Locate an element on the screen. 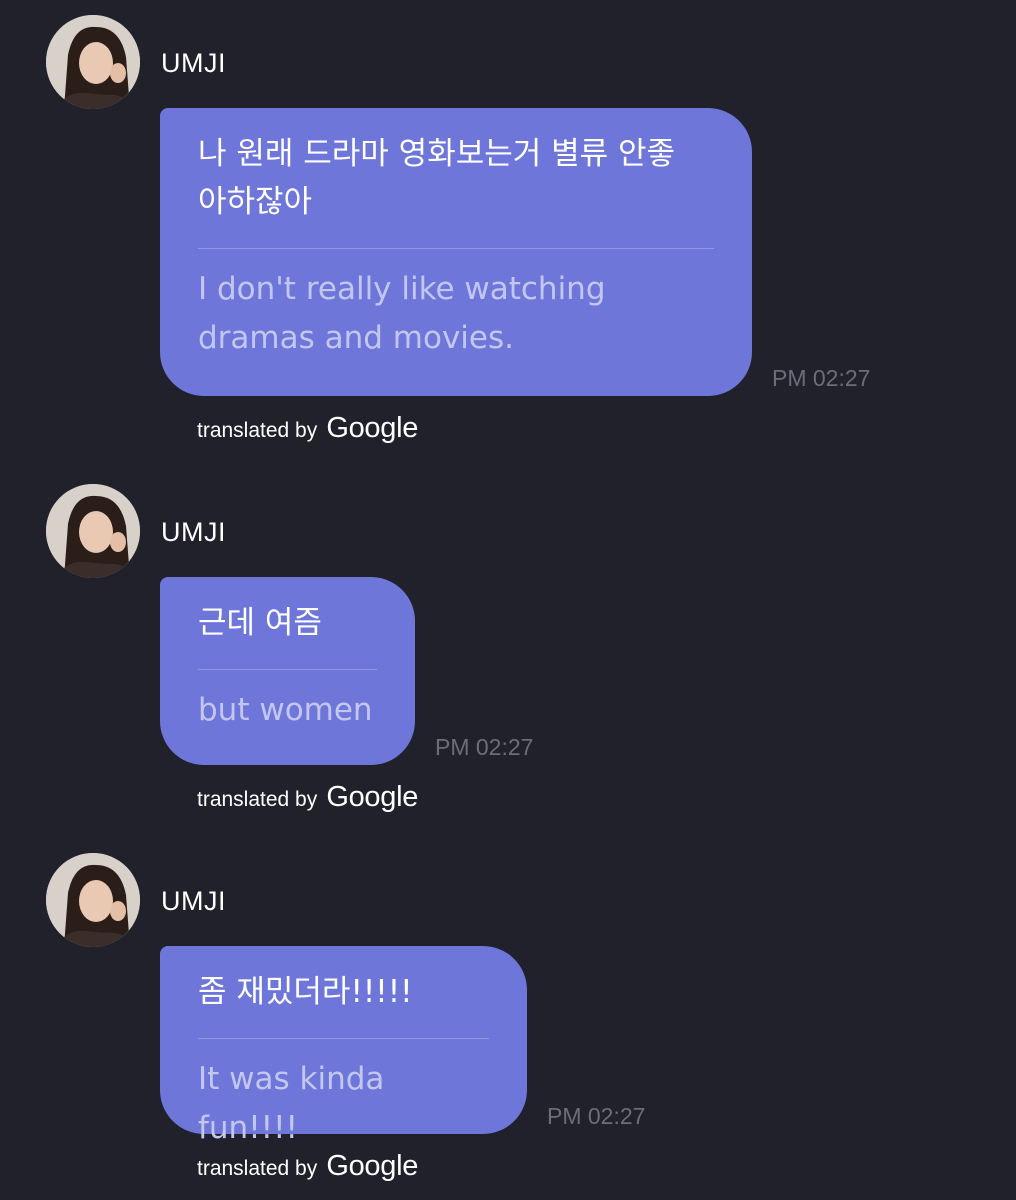 The width and height of the screenshot is (1016, 1200). message-bubble: 근데 여즘 but women is located at coordinates (287, 671).